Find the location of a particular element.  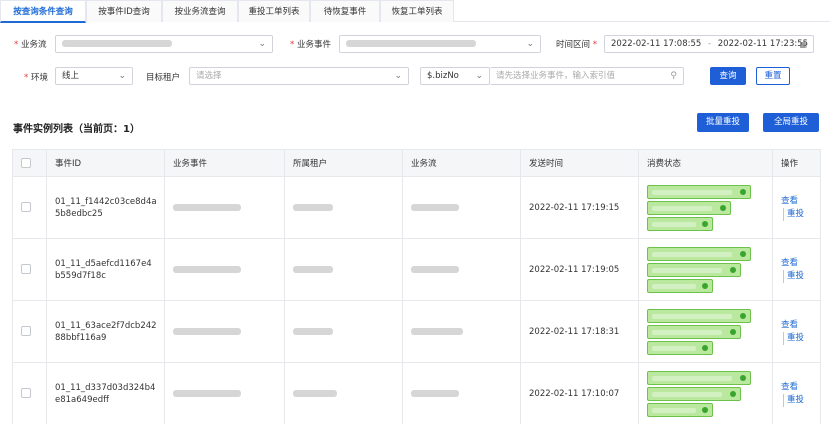

select-all-cell is located at coordinates (29, 163).